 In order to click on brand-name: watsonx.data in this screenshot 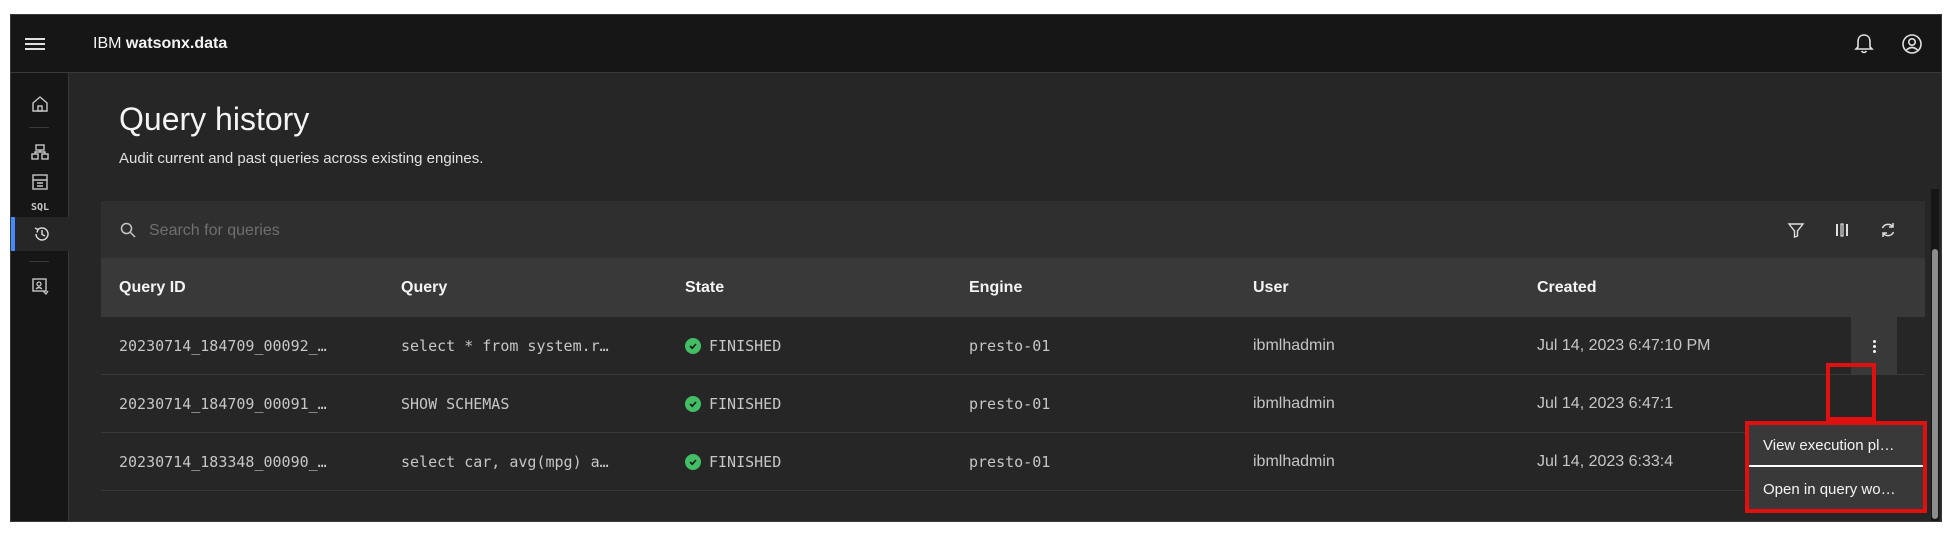, I will do `click(176, 43)`.